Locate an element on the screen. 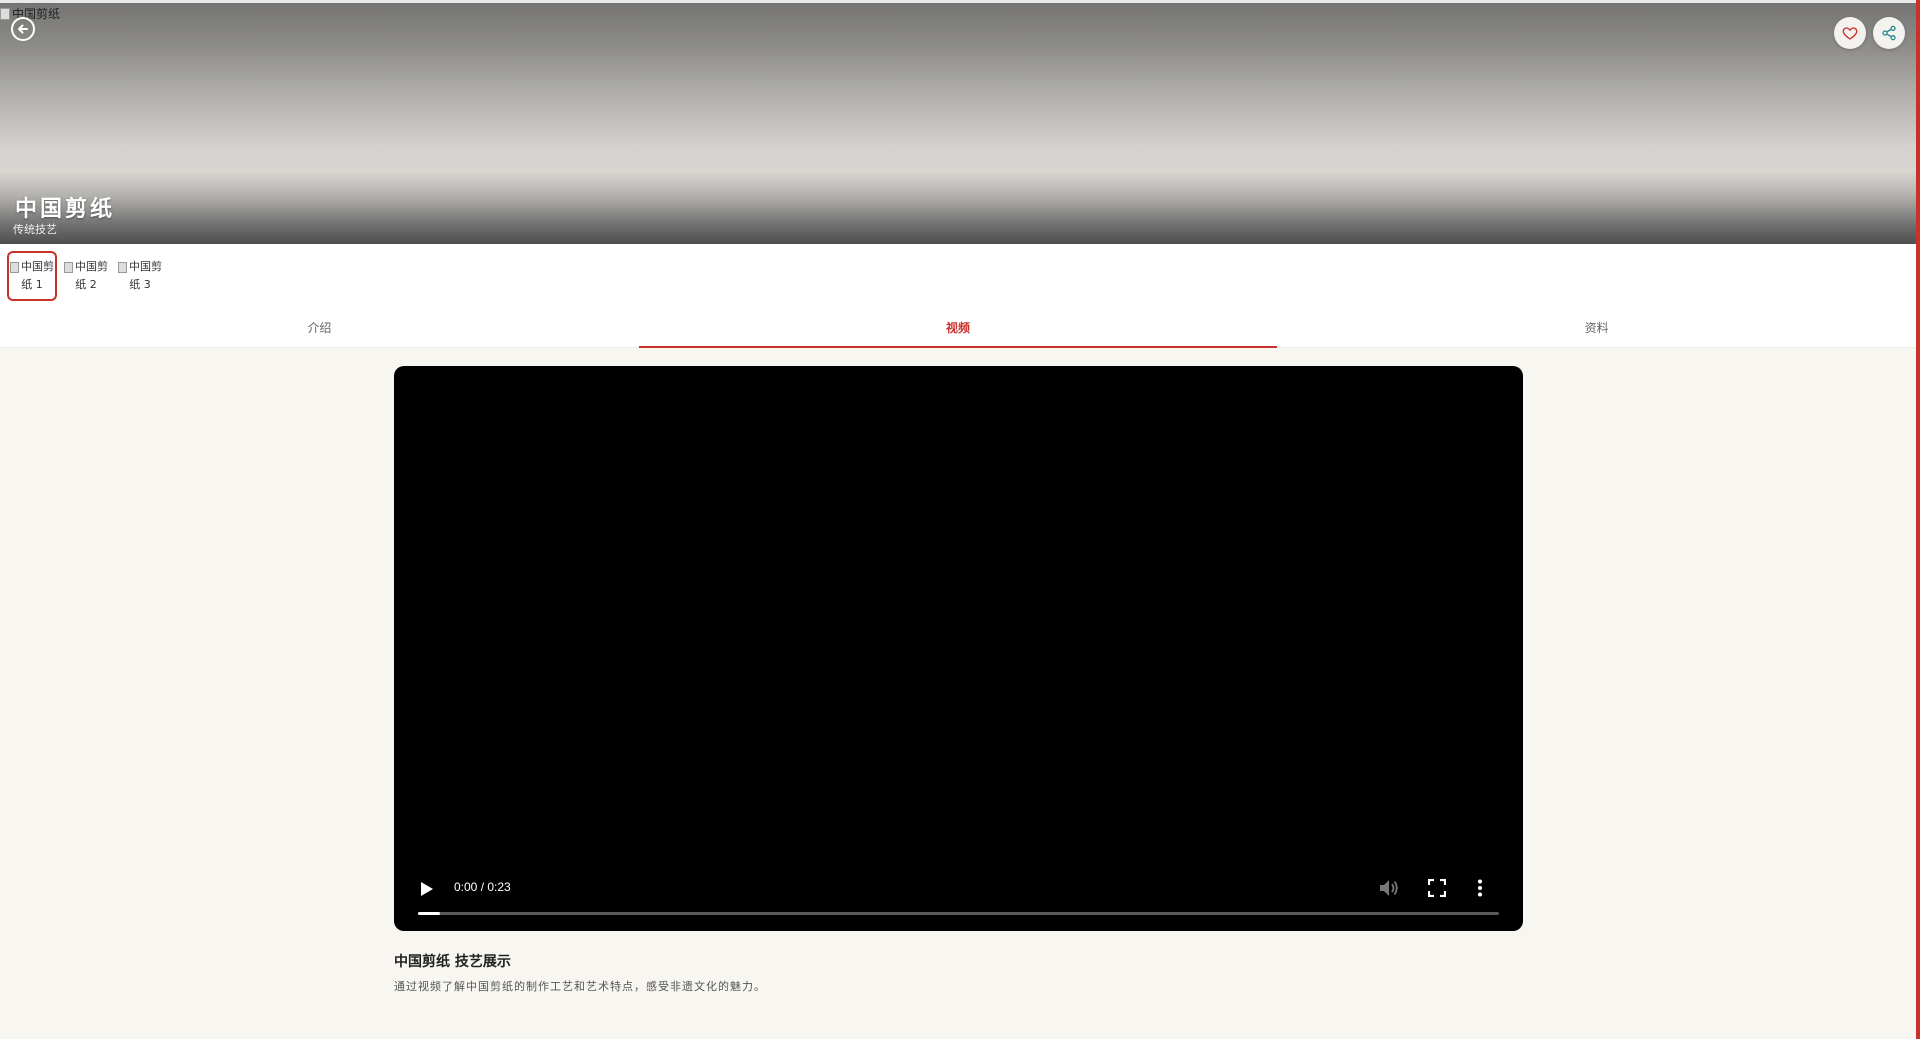 The height and width of the screenshot is (1039, 1920). tab-bar: 介绍 视频 资料 is located at coordinates (958, 330).